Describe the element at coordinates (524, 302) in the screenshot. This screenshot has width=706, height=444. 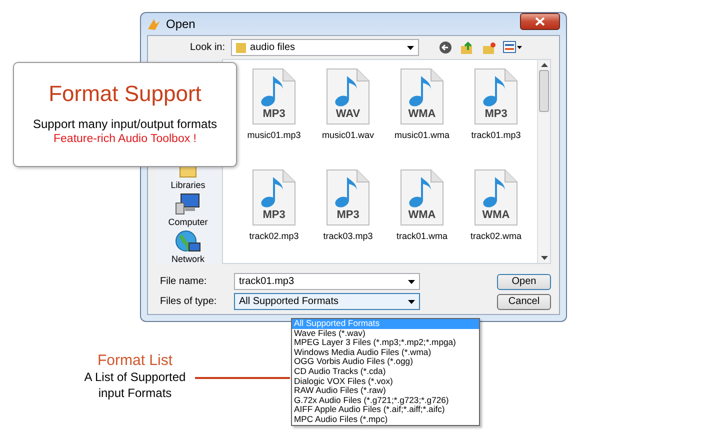
I see `cancel-button: Cancel` at that location.